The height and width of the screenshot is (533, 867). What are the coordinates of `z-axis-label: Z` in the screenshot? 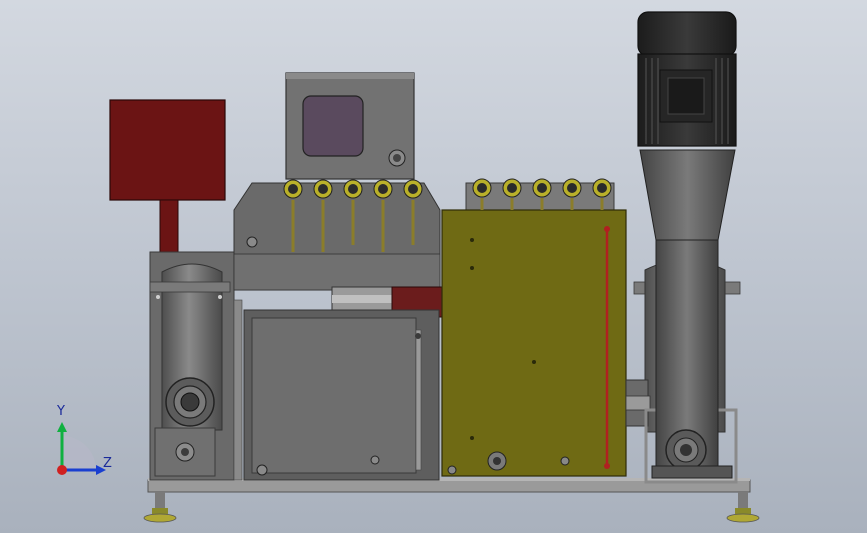 It's located at (107, 463).